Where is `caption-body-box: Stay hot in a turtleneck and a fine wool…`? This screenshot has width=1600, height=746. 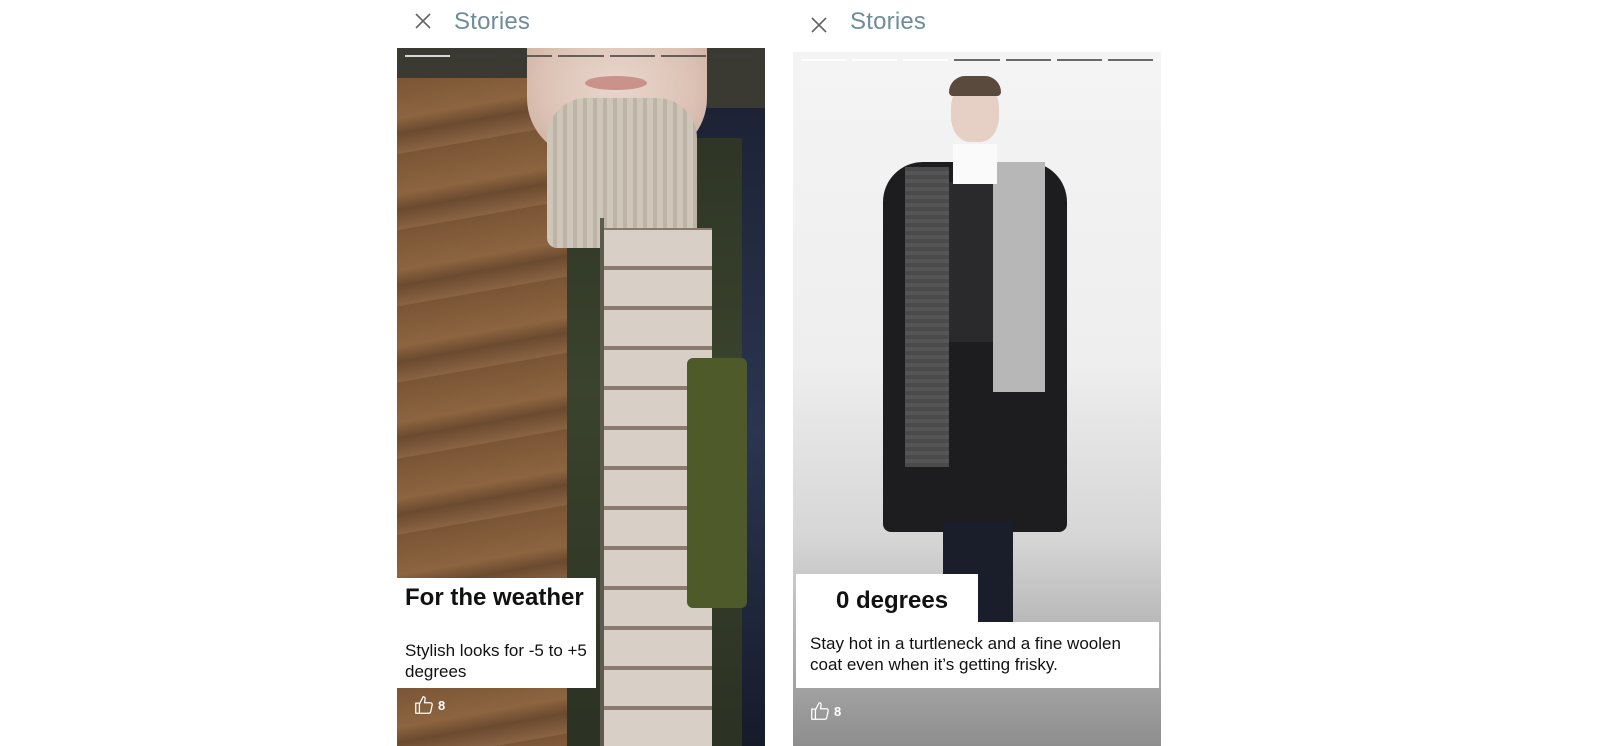
caption-body-box: Stay hot in a turtleneck and a fine wool… is located at coordinates (977, 655).